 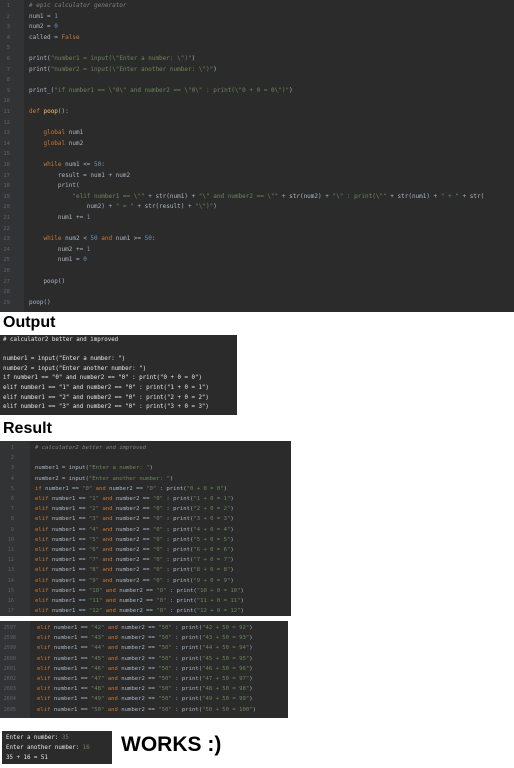 I want to click on console-input-value: 16, so click(x=86, y=748).